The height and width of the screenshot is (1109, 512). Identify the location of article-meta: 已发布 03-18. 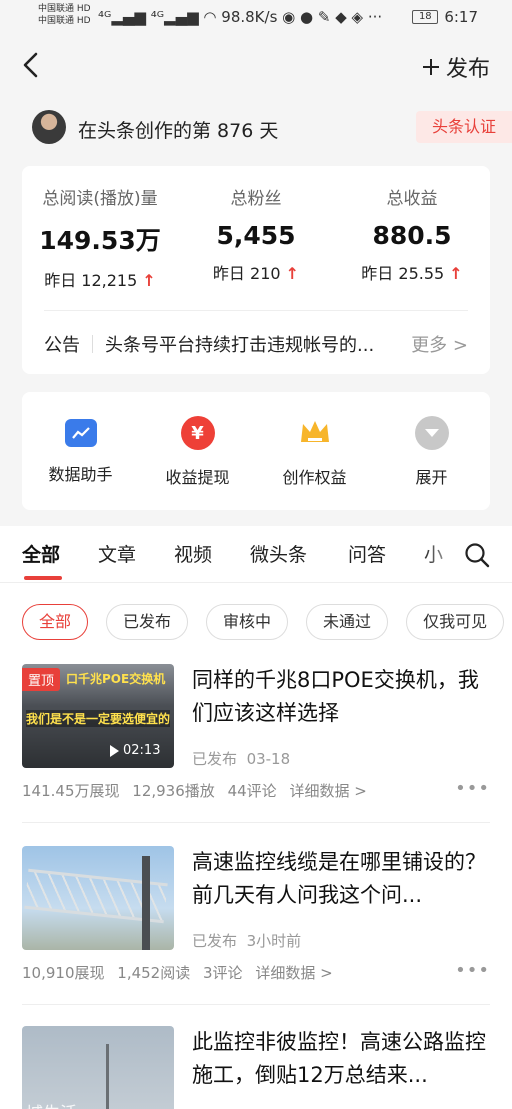
(241, 759).